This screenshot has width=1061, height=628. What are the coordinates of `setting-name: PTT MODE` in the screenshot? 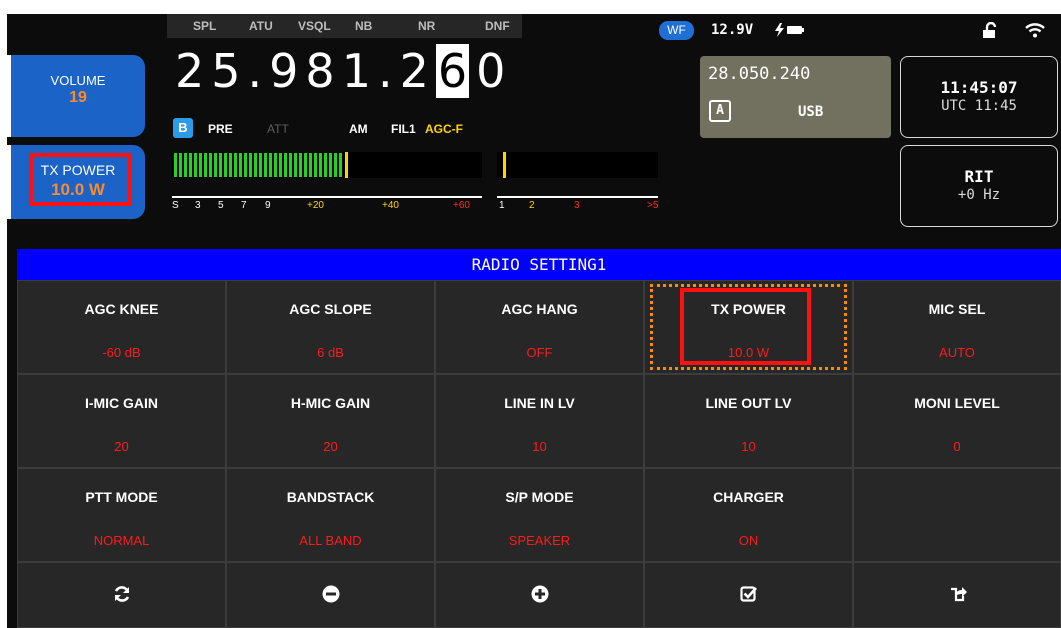 It's located at (121, 497).